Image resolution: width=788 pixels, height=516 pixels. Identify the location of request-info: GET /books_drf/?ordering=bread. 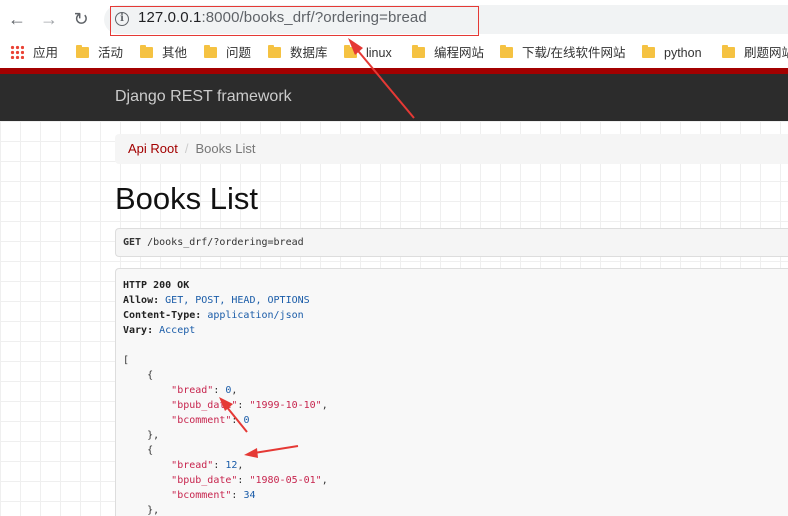
(451, 242).